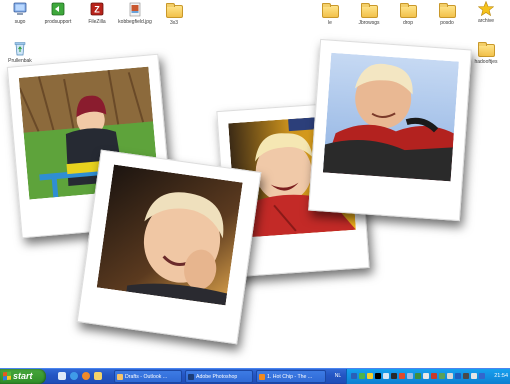  I want to click on desktop-icon-label: kobbegfield.jpg, so click(135, 22).